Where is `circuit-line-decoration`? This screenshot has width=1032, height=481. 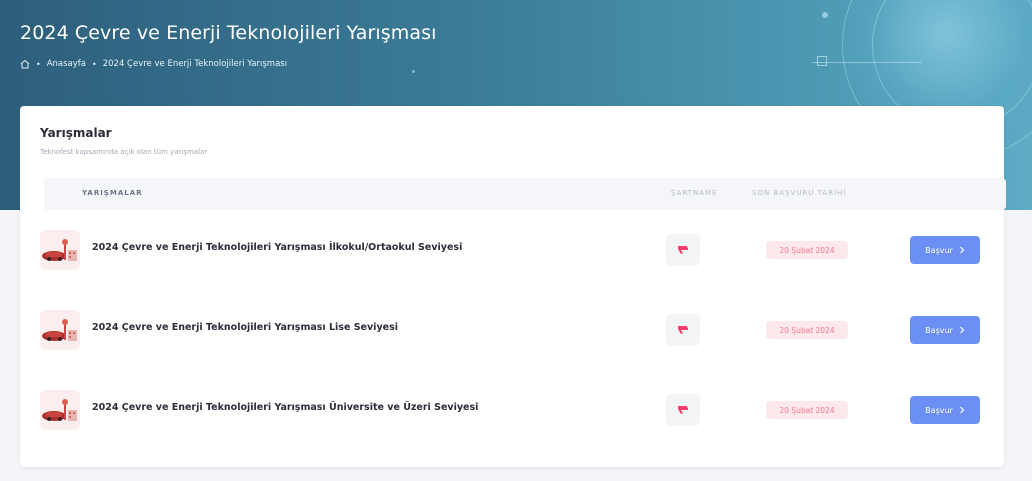
circuit-line-decoration is located at coordinates (867, 62).